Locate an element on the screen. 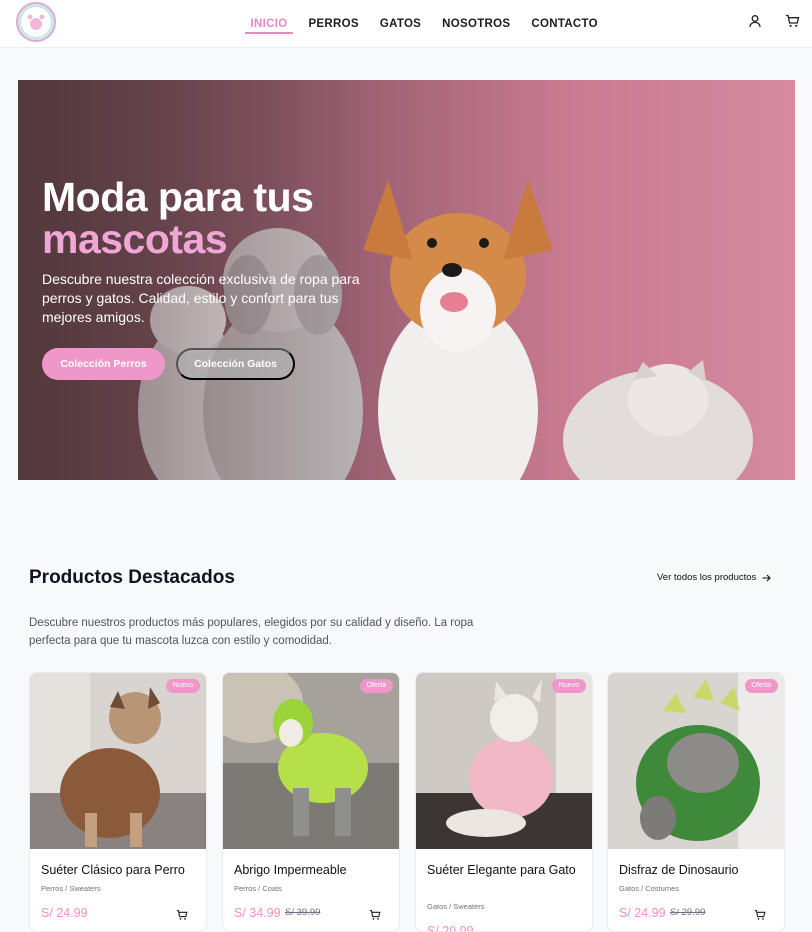 This screenshot has width=812, height=932. product-price: S/ 29.99 is located at coordinates (450, 928).